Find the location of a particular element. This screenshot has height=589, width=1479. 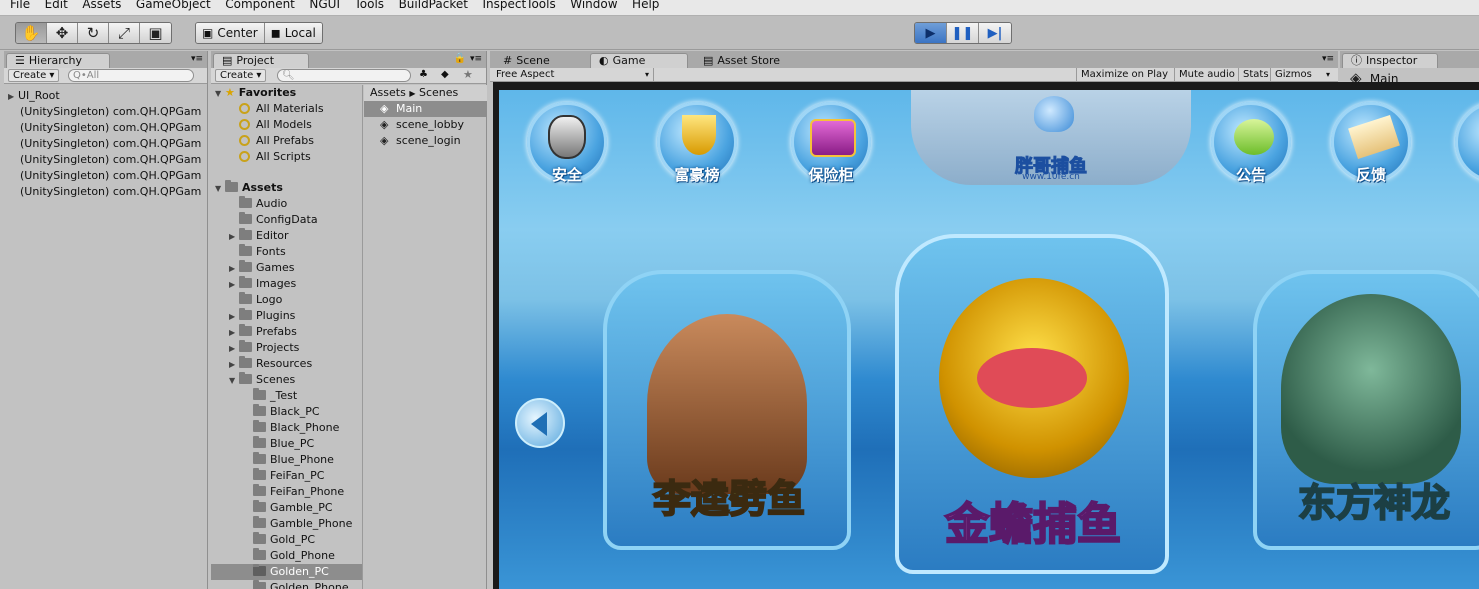

list-item: FeiFan_Phone is located at coordinates (286, 492).